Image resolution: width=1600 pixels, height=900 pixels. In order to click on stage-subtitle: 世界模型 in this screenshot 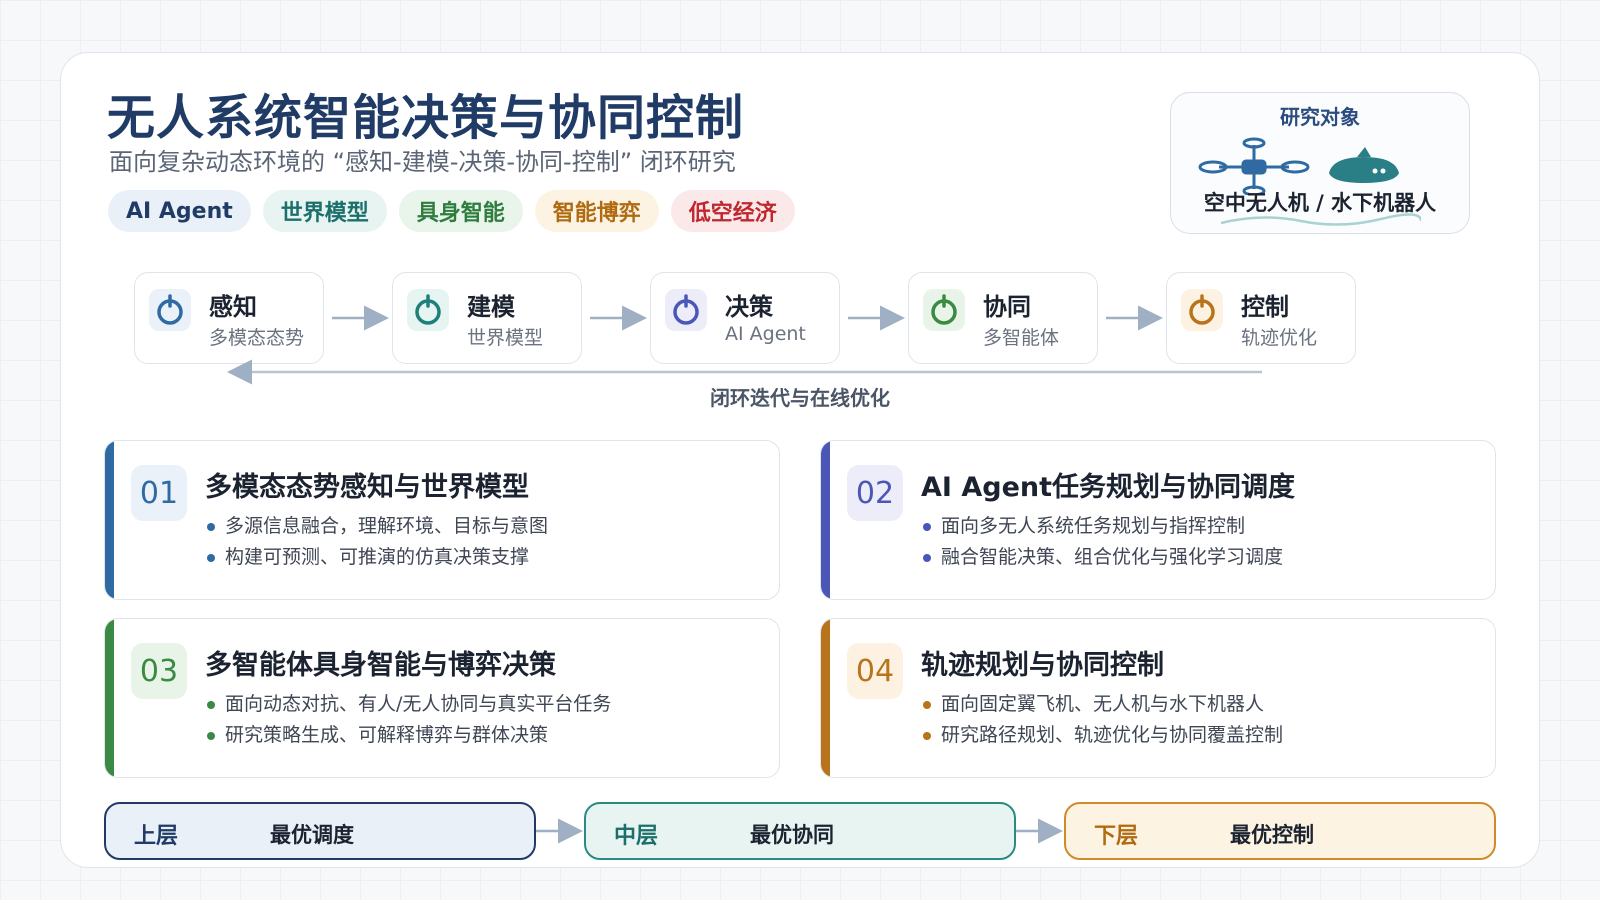, I will do `click(505, 338)`.